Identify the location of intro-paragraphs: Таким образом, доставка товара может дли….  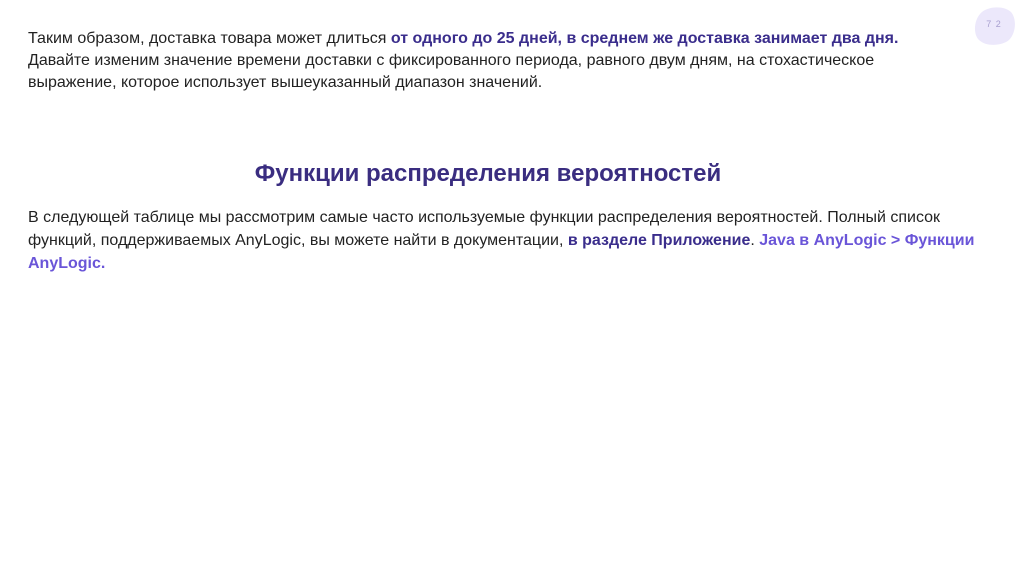
(488, 61).